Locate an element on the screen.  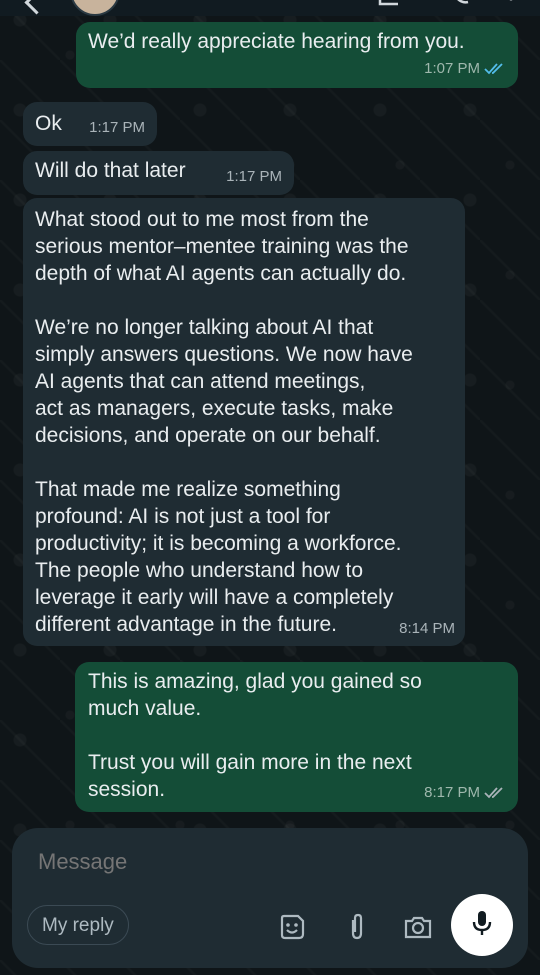
message-time: 8:17 PM is located at coordinates (452, 792).